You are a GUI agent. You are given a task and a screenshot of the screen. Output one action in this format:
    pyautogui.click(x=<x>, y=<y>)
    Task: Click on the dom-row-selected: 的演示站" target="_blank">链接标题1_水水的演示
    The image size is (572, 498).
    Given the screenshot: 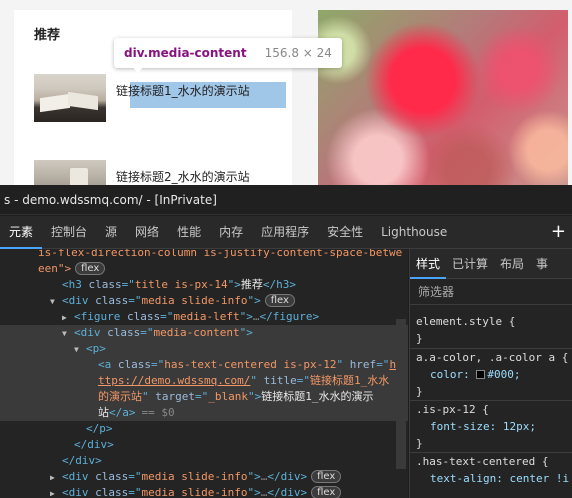 What is the action you would take?
    pyautogui.click(x=204, y=397)
    